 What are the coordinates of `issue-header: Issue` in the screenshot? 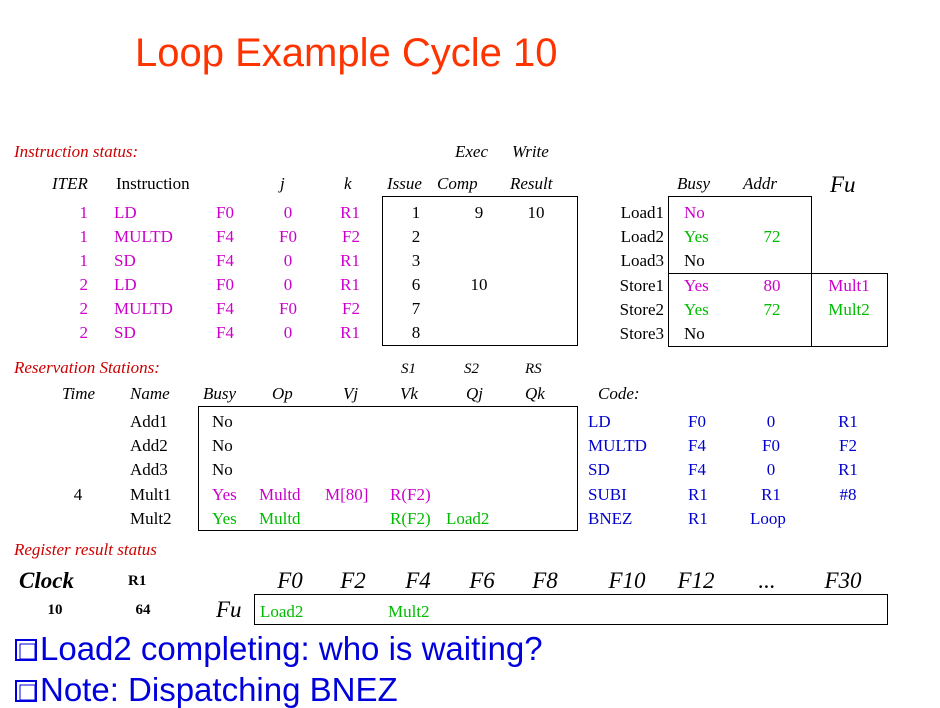 It's located at (404, 183).